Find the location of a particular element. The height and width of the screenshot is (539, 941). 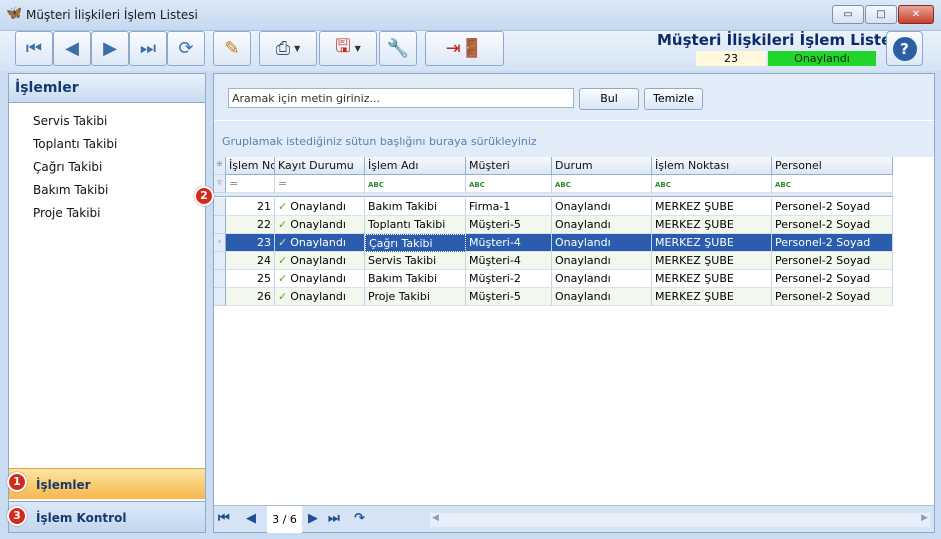

nav-item-servis-takibi: Servis Takibi is located at coordinates (75, 125).